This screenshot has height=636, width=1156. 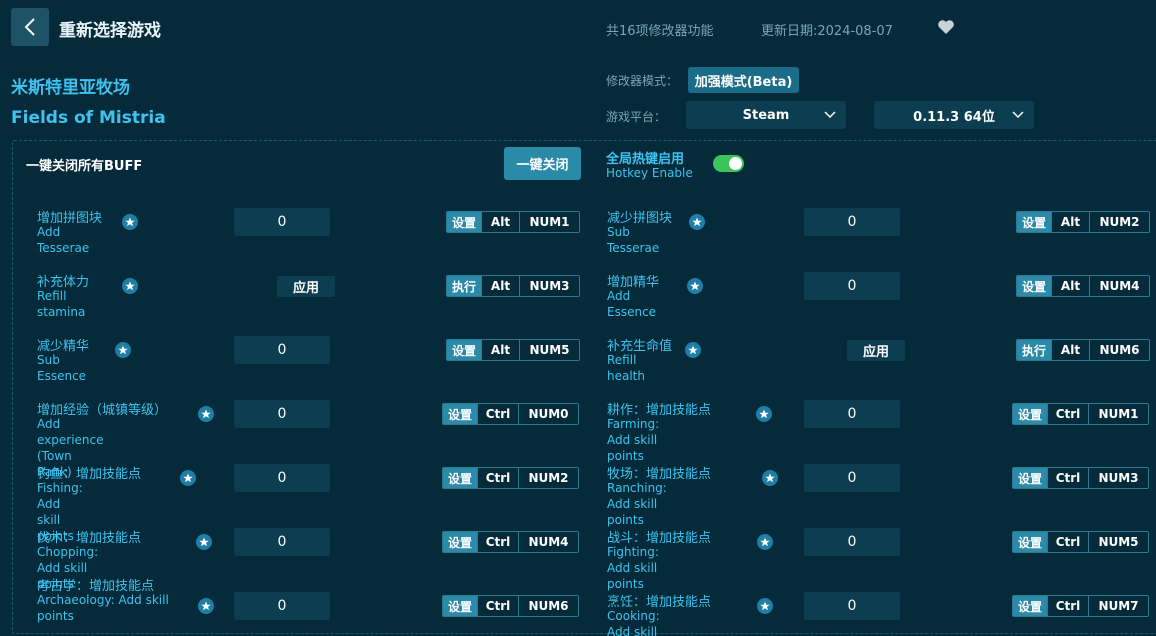 I want to click on update-date: 更新日期:2024-08-07, so click(x=827, y=31).